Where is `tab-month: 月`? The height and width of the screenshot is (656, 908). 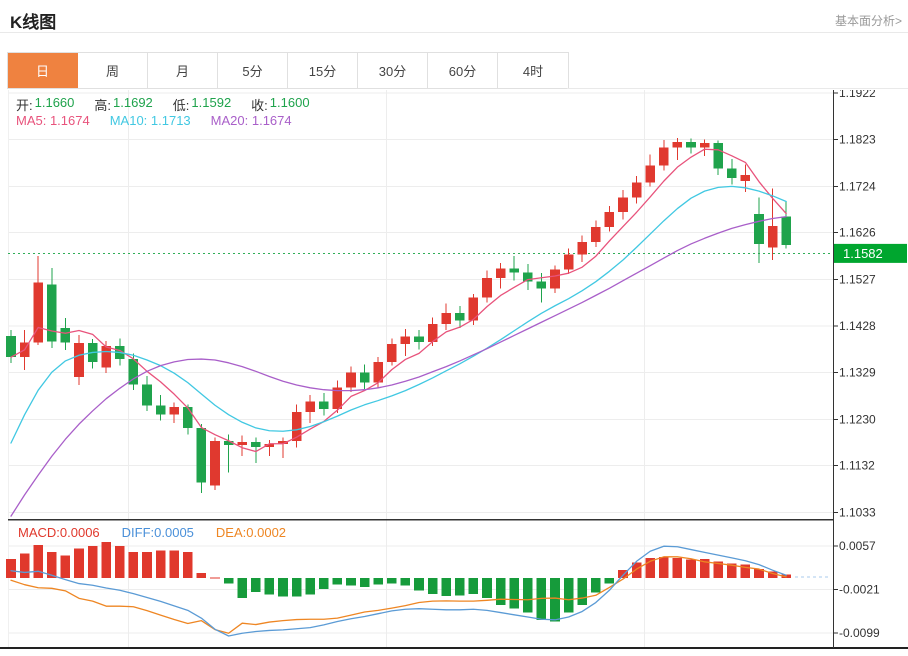
tab-month: 月 is located at coordinates (183, 70).